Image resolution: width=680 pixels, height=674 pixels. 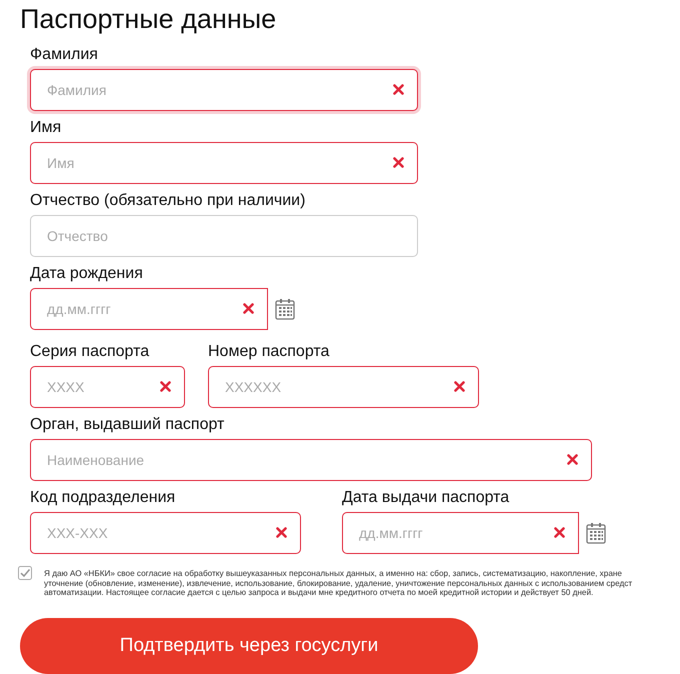 What do you see at coordinates (64, 55) in the screenshot?
I see `field-label: Фамилия` at bounding box center [64, 55].